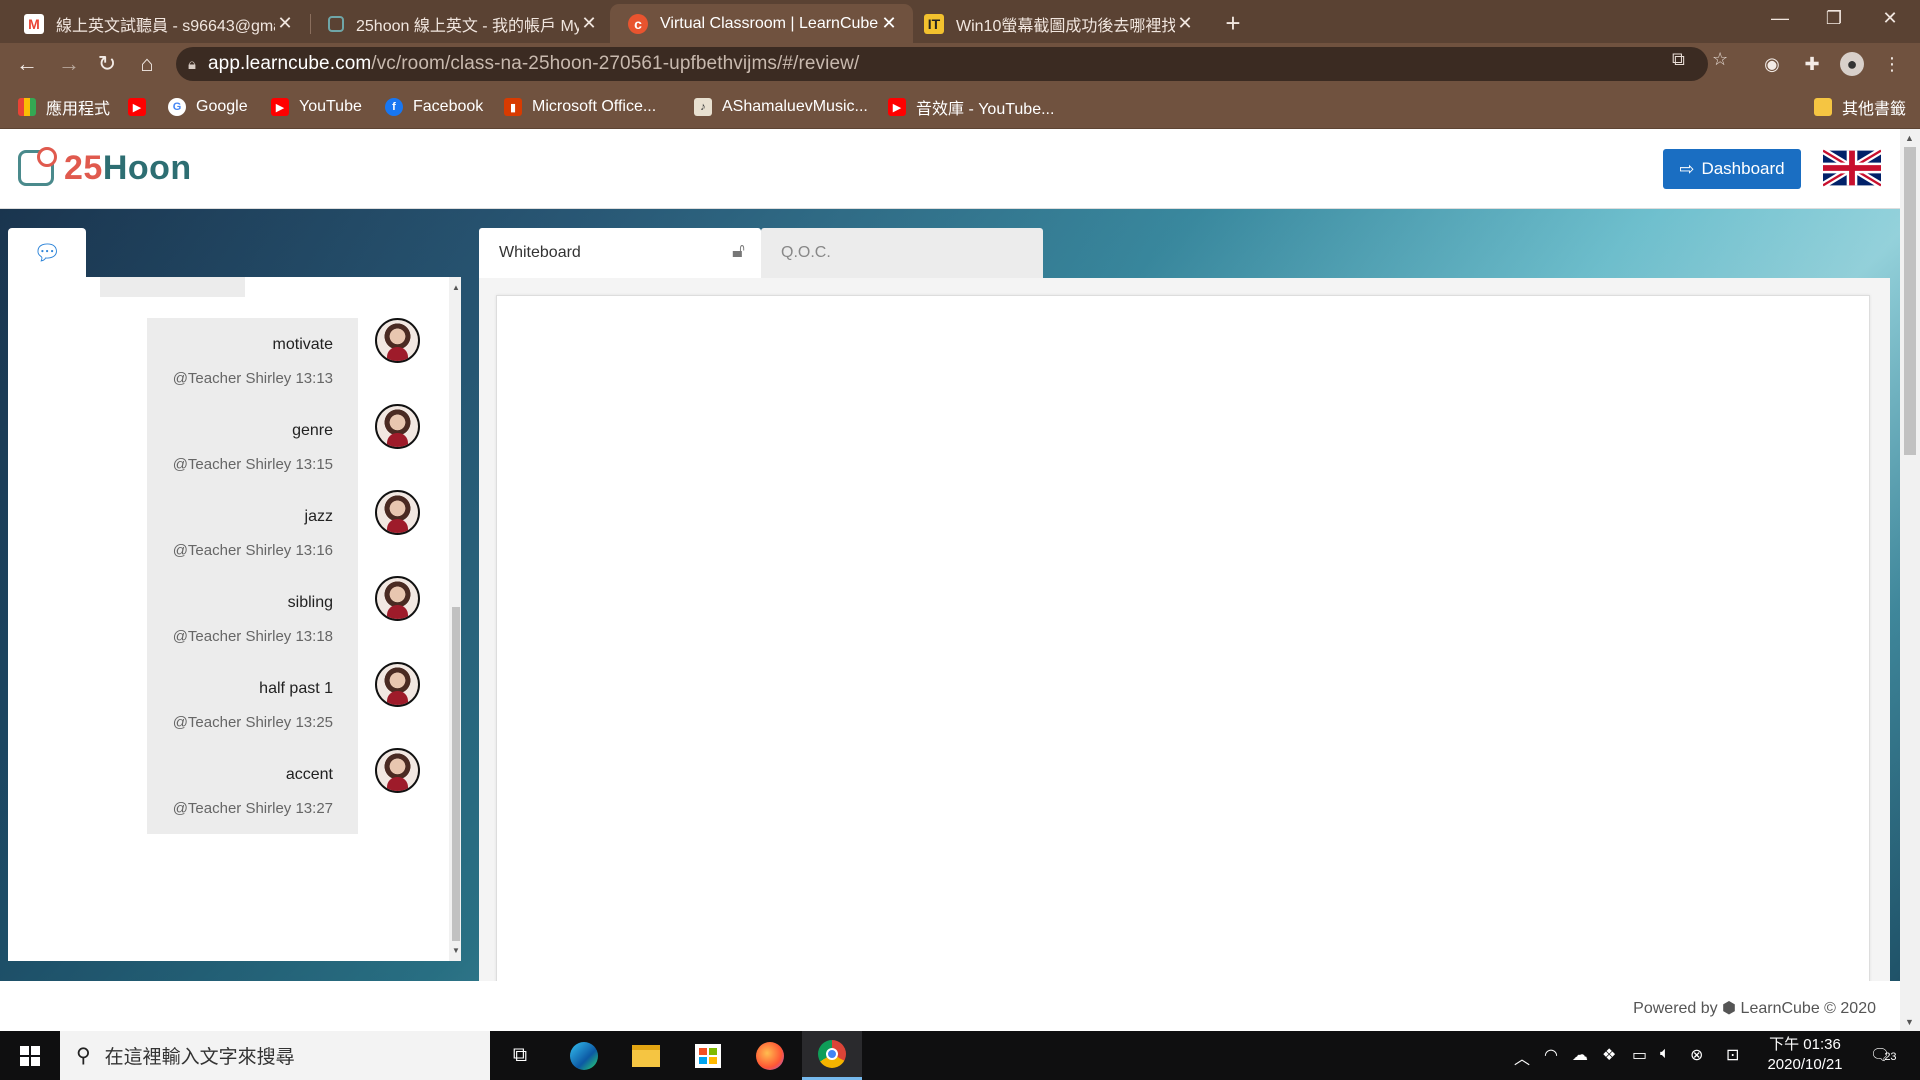 The height and width of the screenshot is (1080, 1920). What do you see at coordinates (309, 774) in the screenshot?
I see `chat-message-text: accent` at bounding box center [309, 774].